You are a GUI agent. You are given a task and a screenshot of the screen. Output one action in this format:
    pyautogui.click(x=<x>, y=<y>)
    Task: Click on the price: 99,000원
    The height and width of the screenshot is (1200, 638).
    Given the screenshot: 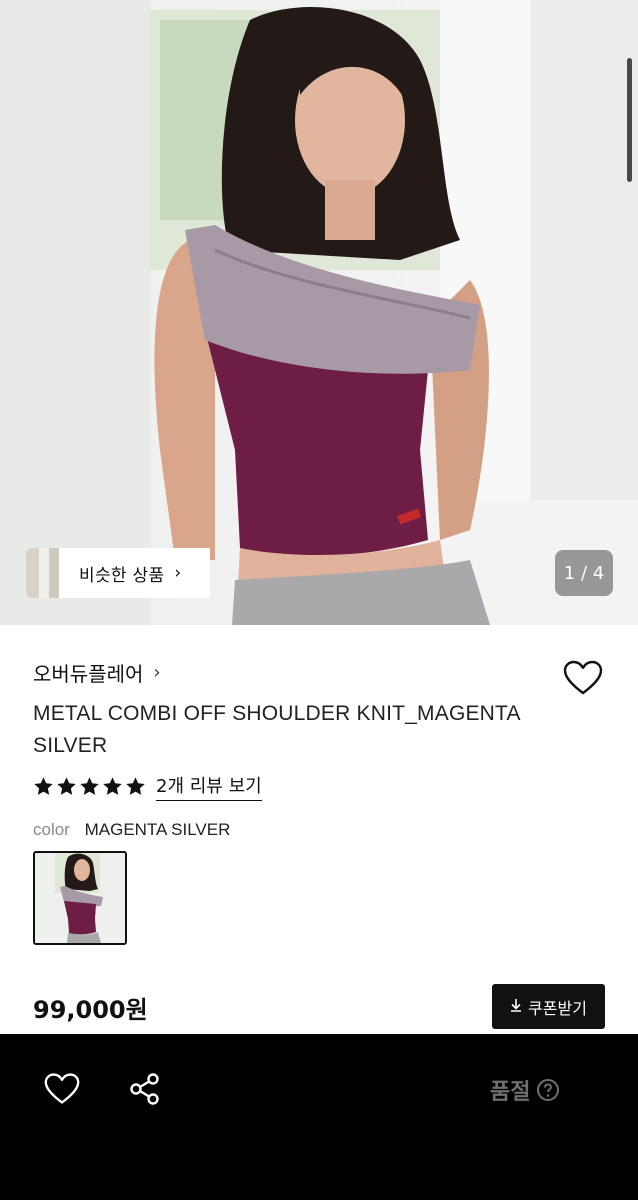 What is the action you would take?
    pyautogui.click(x=90, y=1010)
    